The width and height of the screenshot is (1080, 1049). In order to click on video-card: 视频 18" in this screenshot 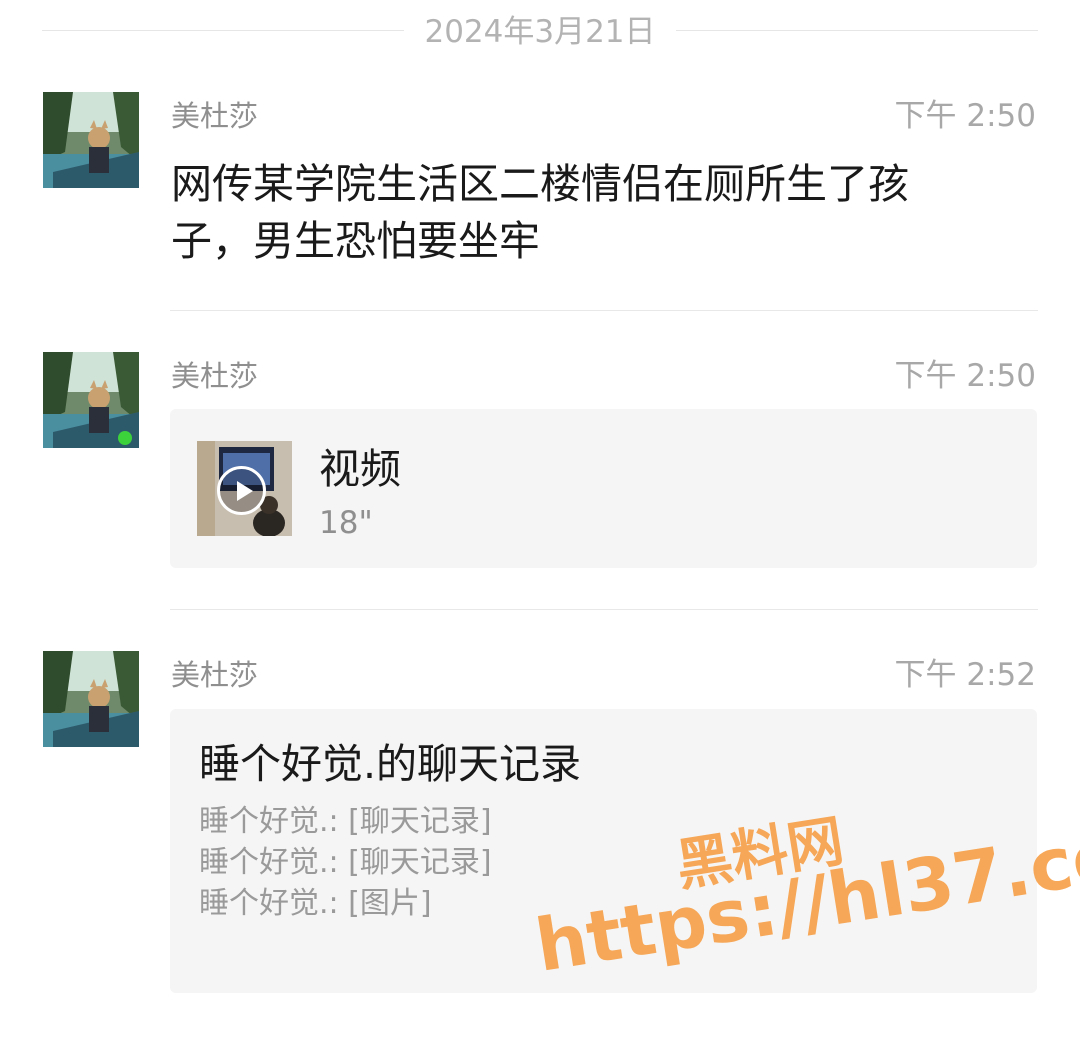, I will do `click(603, 488)`.